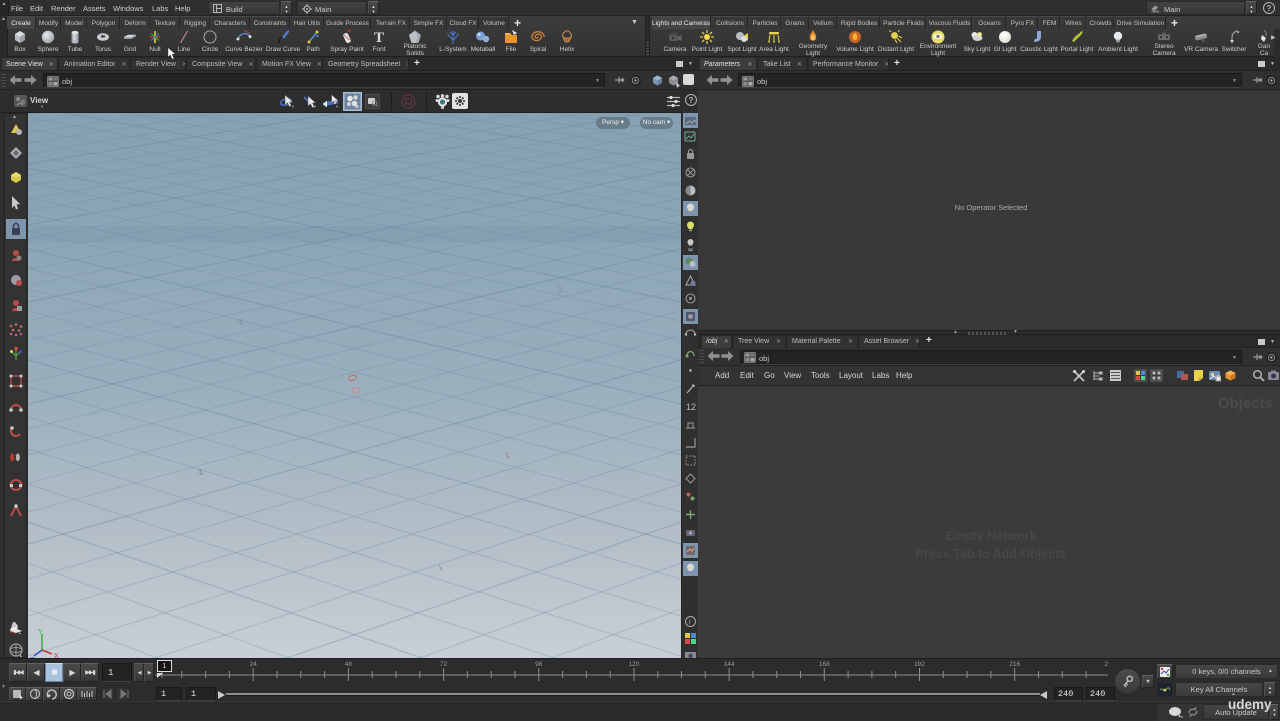  I want to click on svg-text: 192, so click(919, 664).